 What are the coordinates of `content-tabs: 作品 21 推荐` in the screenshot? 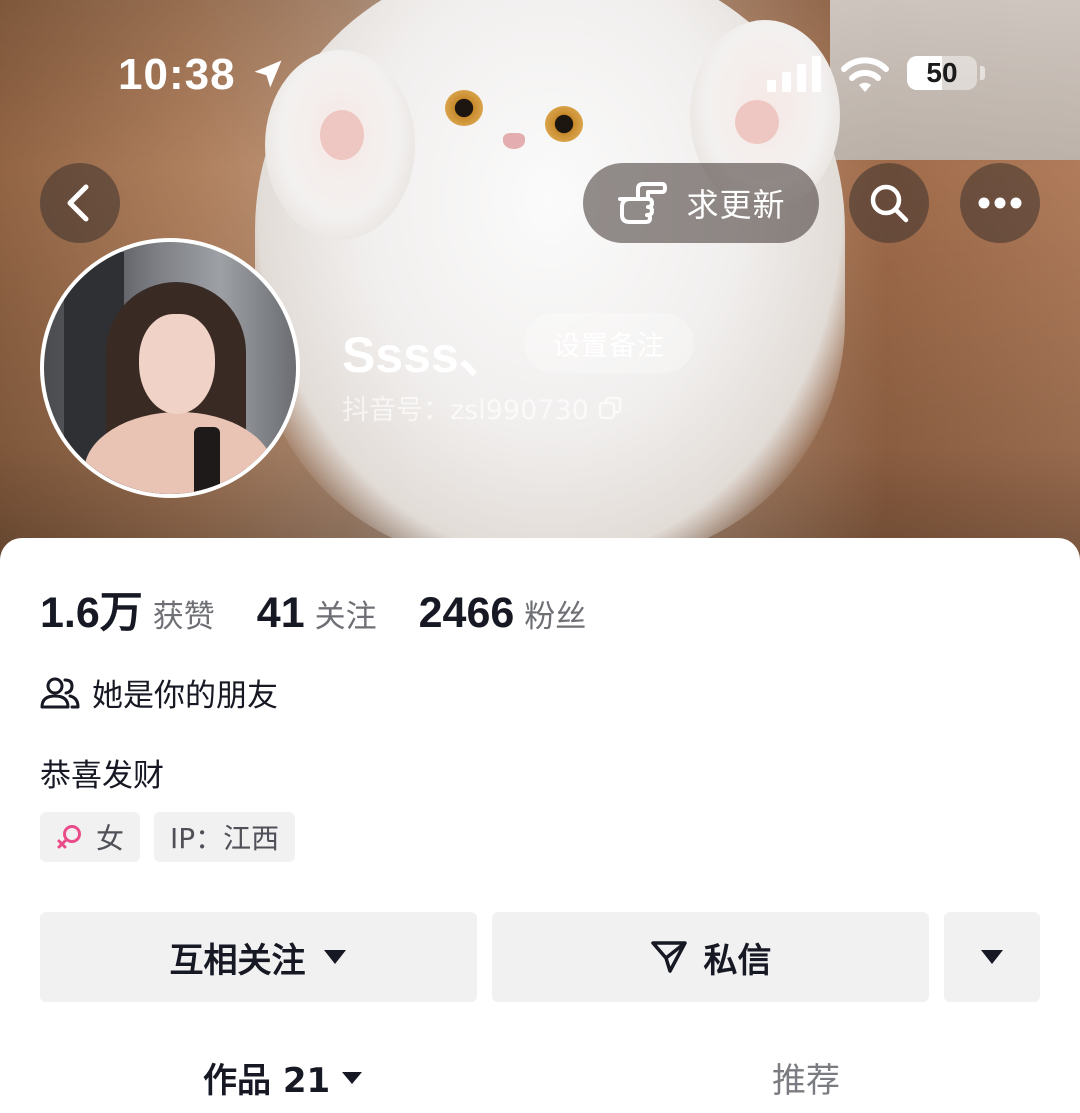 It's located at (540, 1083).